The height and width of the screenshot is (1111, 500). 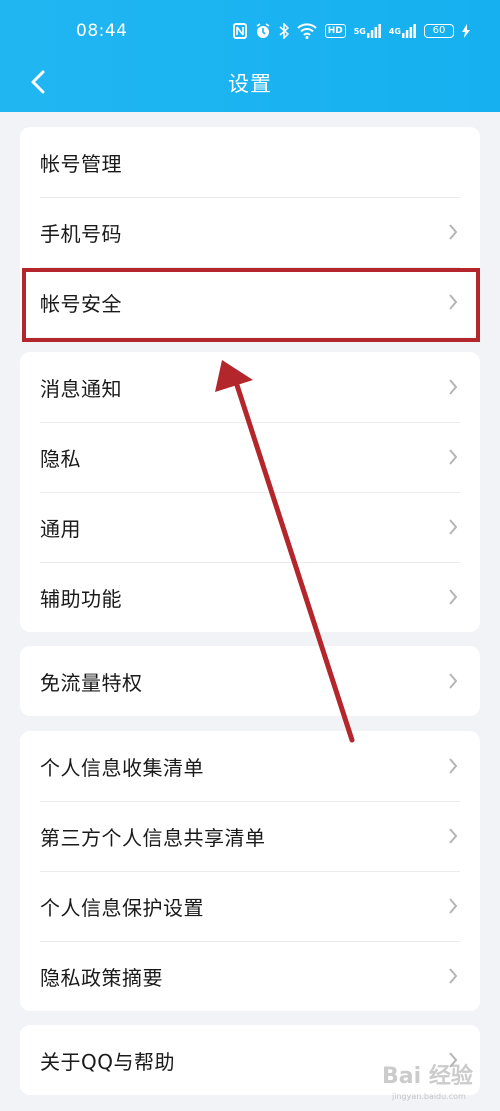 I want to click on status-bar: 08:44 HD 5G 4G 60, so click(x=250, y=32).